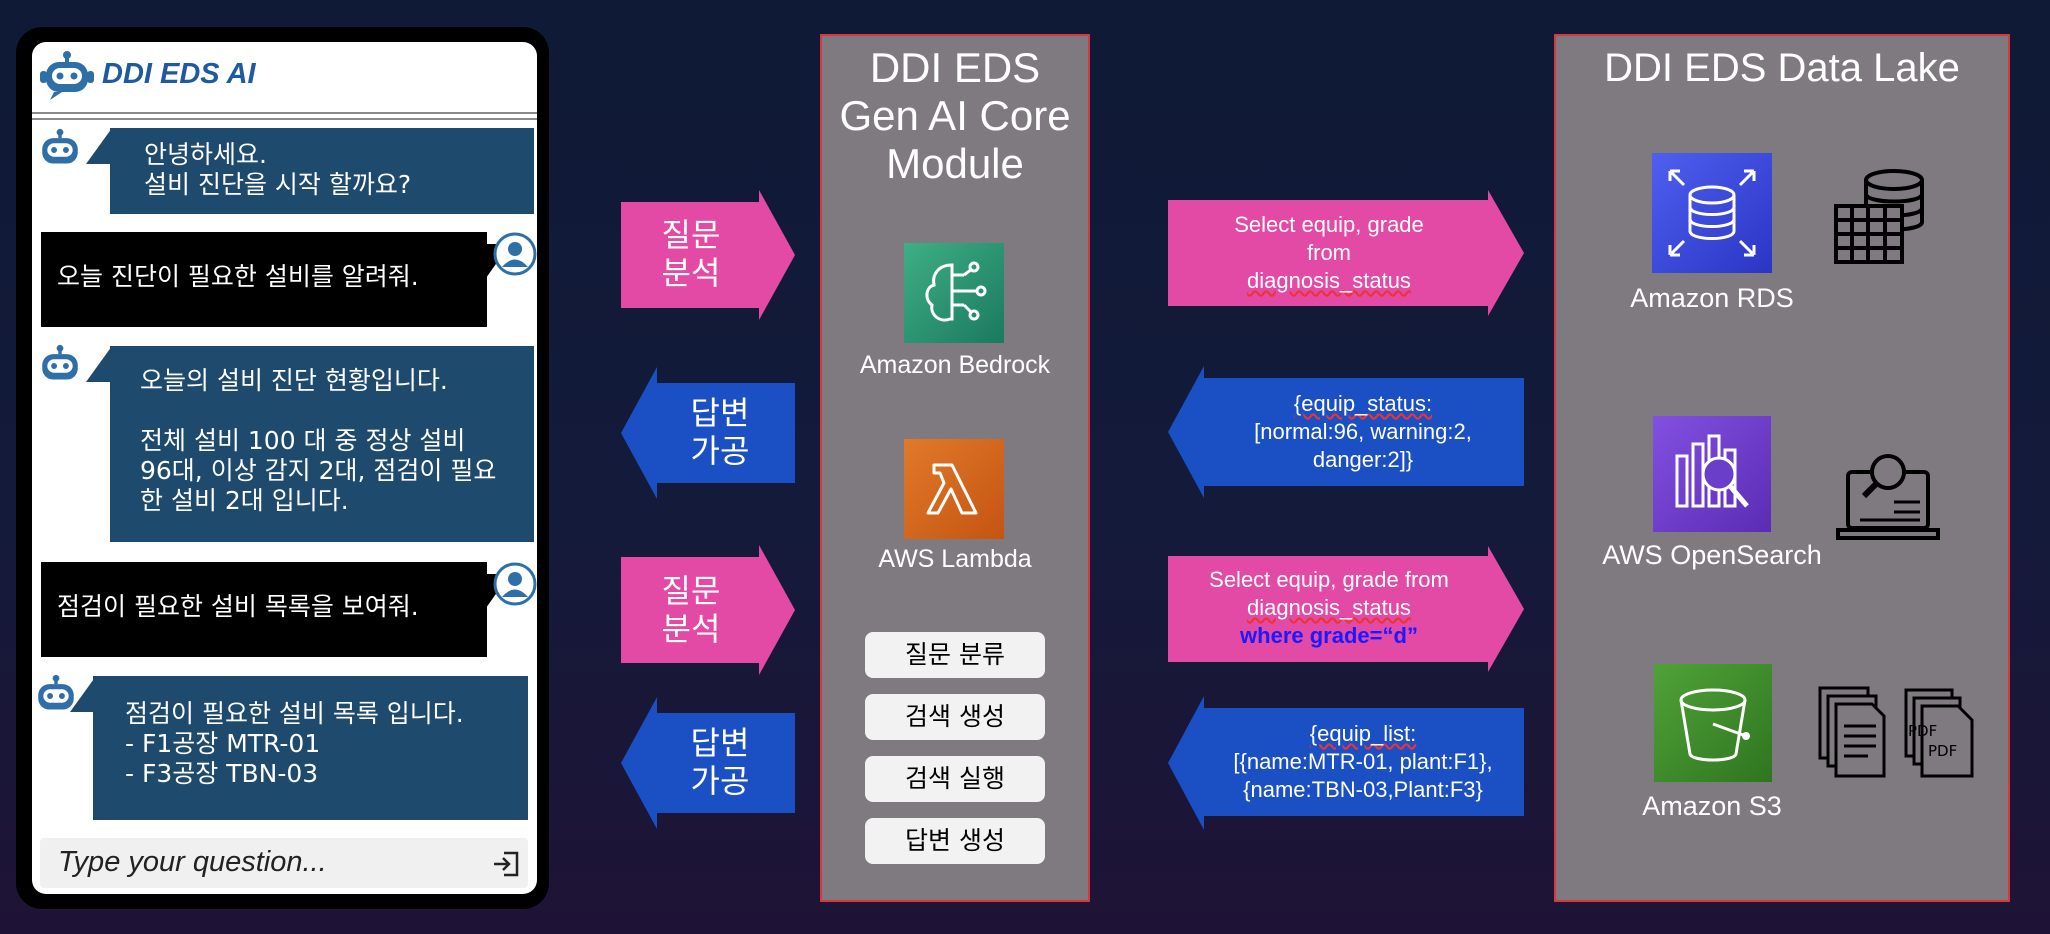 The image size is (2050, 934). I want to click on message-line: where grade=“d”, so click(1329, 635).